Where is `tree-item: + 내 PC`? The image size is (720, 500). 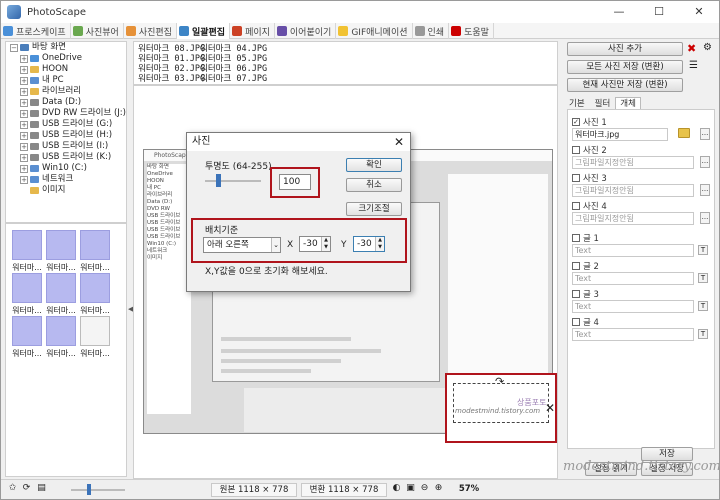 tree-item: + 내 PC is located at coordinates (66, 80).